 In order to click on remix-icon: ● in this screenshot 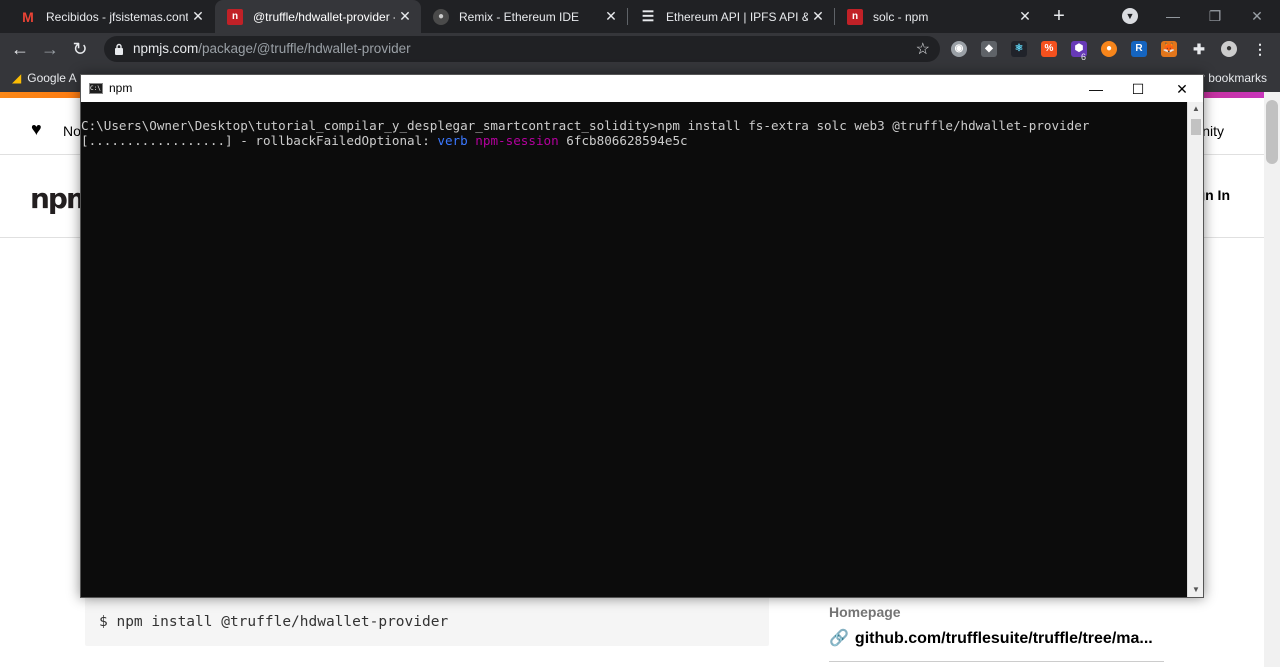, I will do `click(441, 16)`.